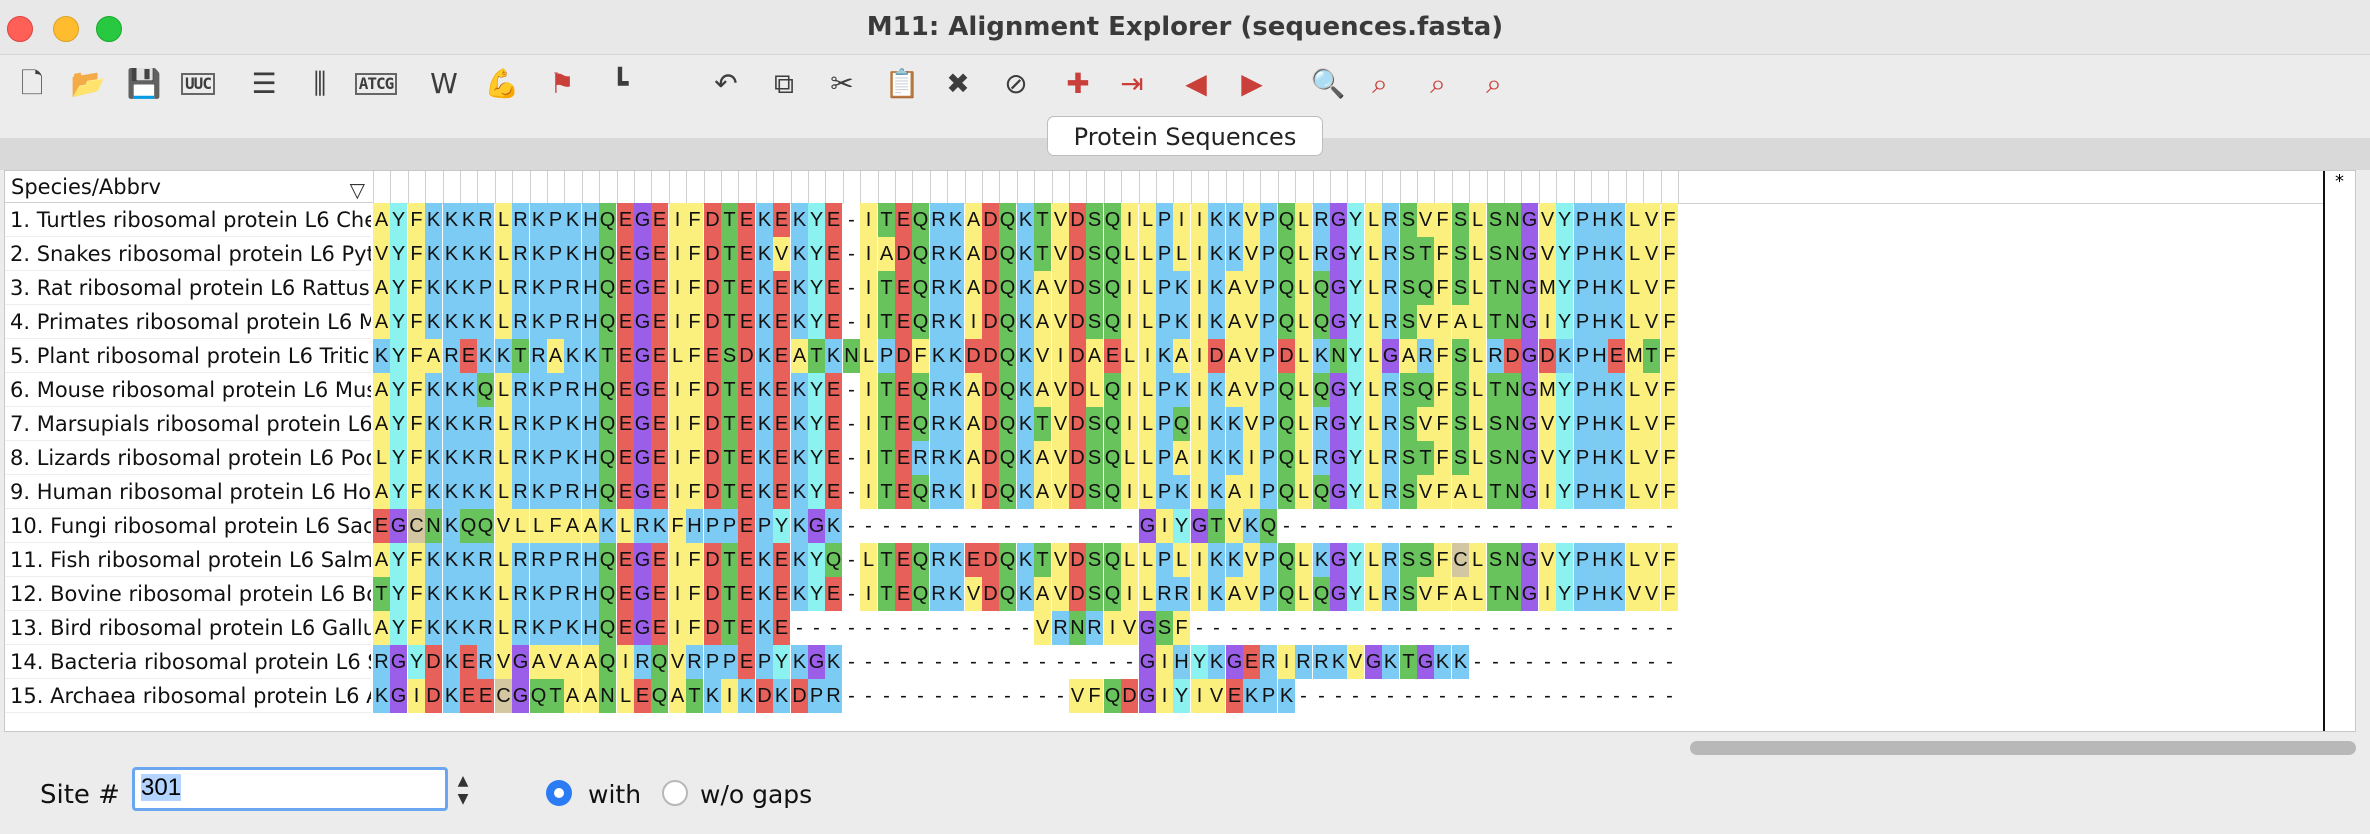  Describe the element at coordinates (694, 526) in the screenshot. I see `residue-cell: H` at that location.